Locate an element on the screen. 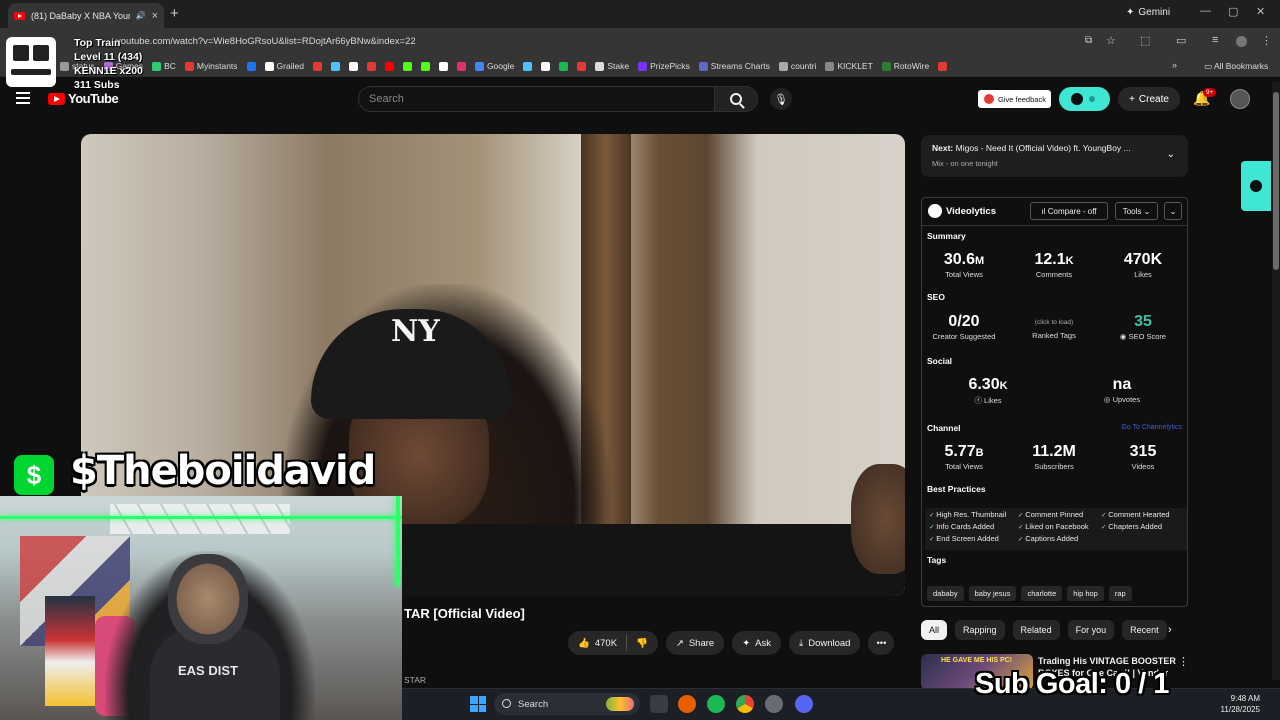  chip-recent: Recent is located at coordinates (1144, 630).